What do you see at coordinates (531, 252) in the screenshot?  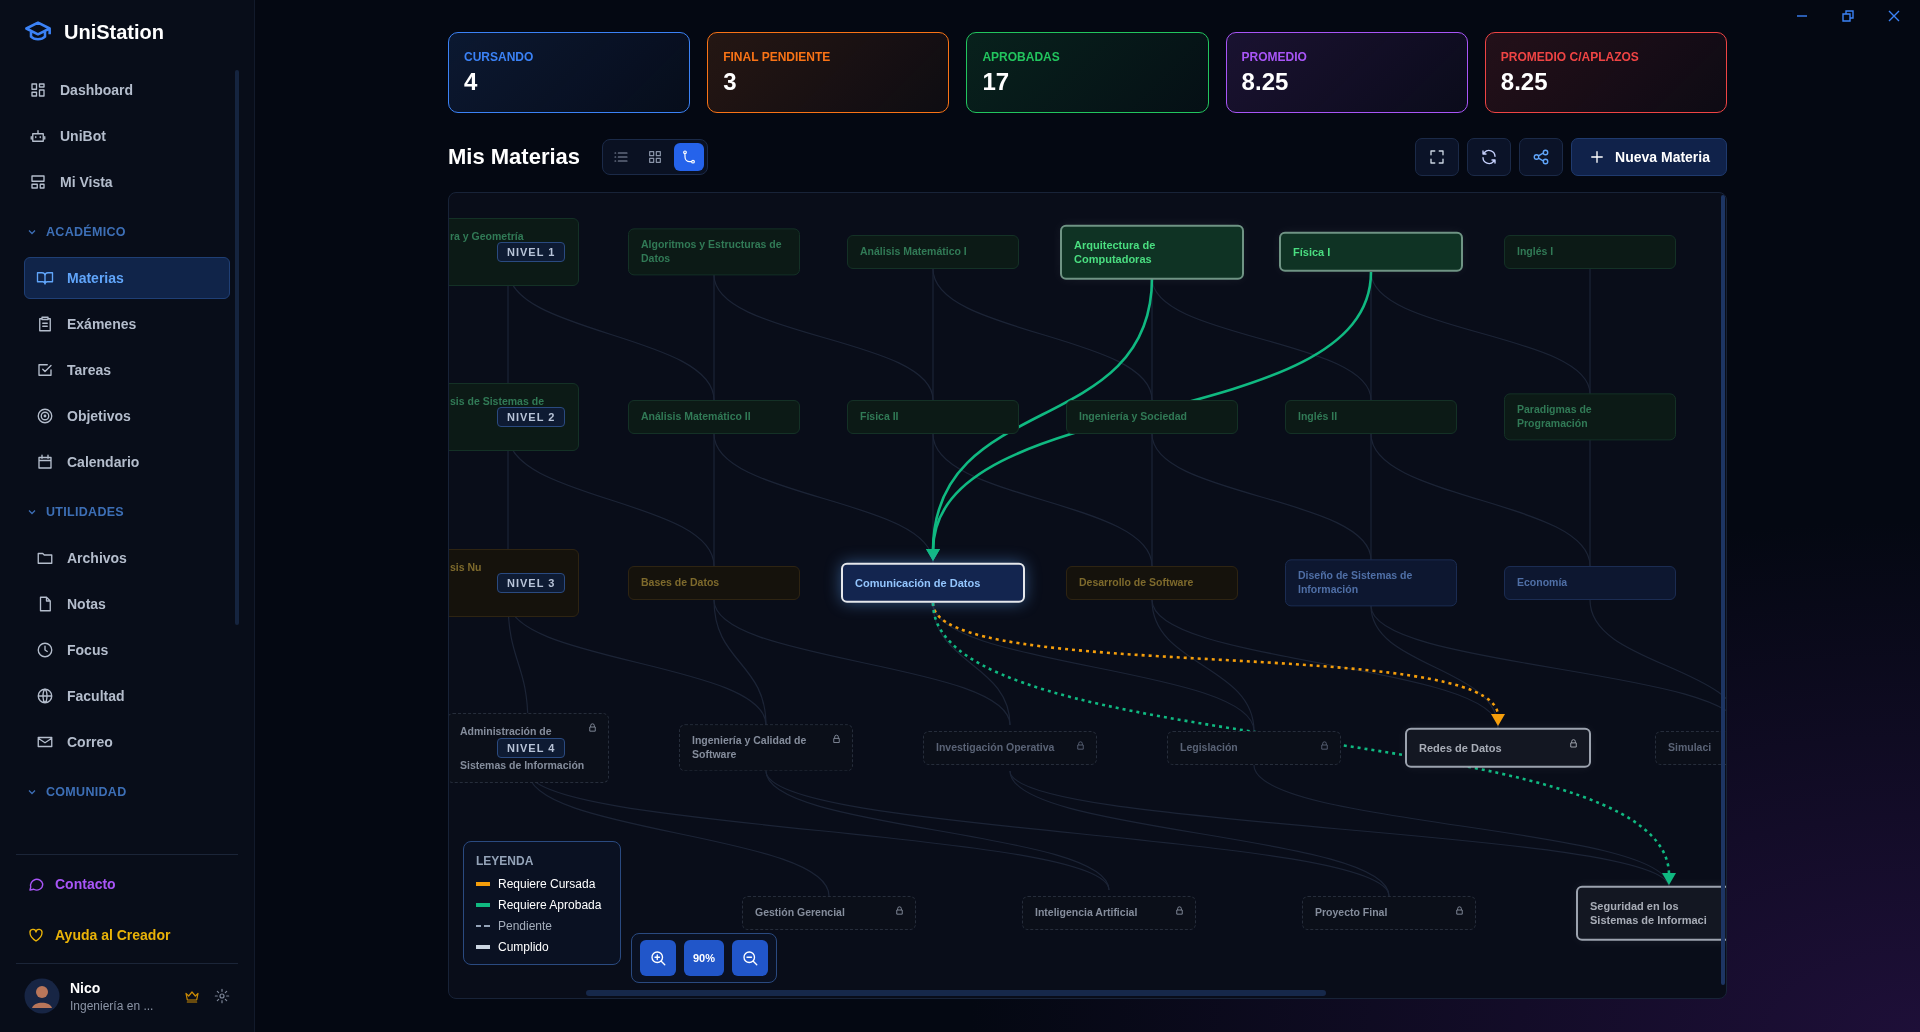 I see `level-badge: NIVEL 1` at bounding box center [531, 252].